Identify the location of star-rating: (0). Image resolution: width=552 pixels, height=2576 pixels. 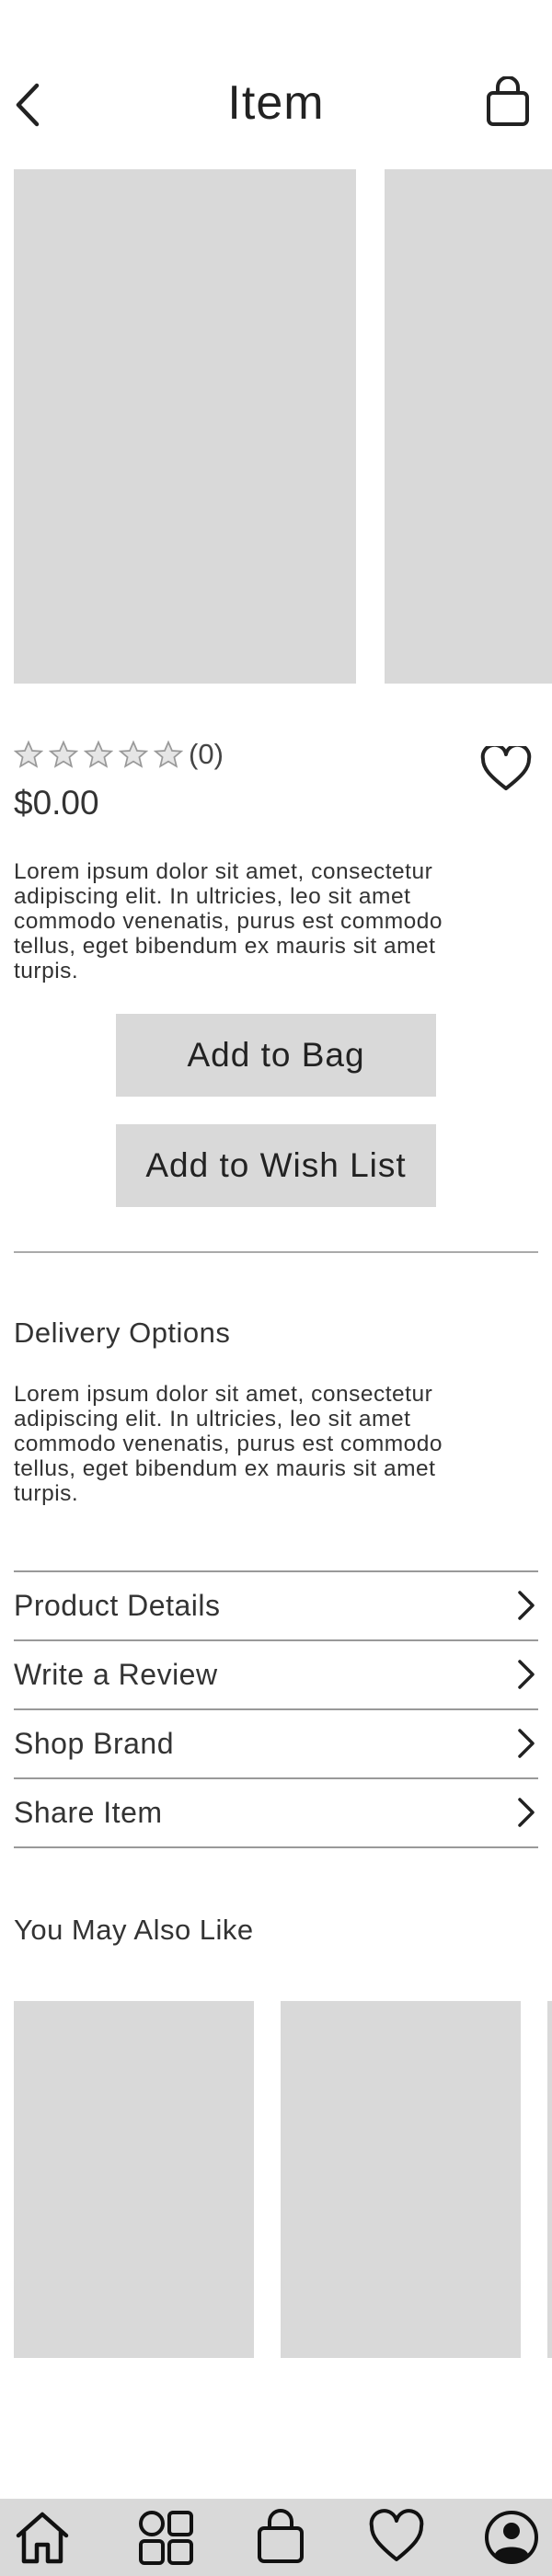
(119, 754).